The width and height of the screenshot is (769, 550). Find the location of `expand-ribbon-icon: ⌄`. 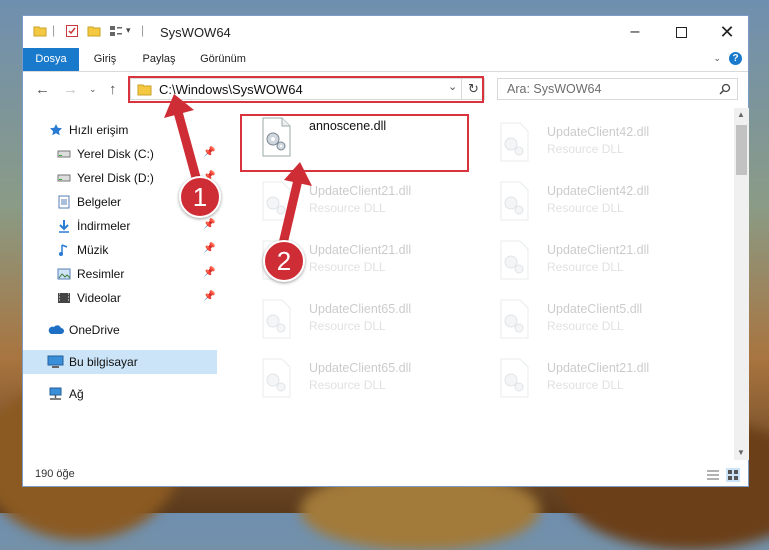

expand-ribbon-icon: ⌄ is located at coordinates (717, 58).